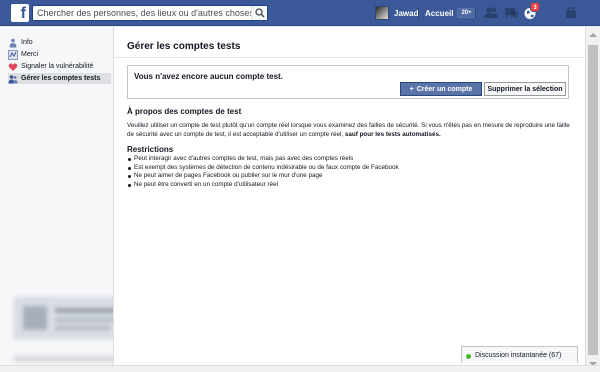  I want to click on home-count-badge: 20+, so click(466, 13).